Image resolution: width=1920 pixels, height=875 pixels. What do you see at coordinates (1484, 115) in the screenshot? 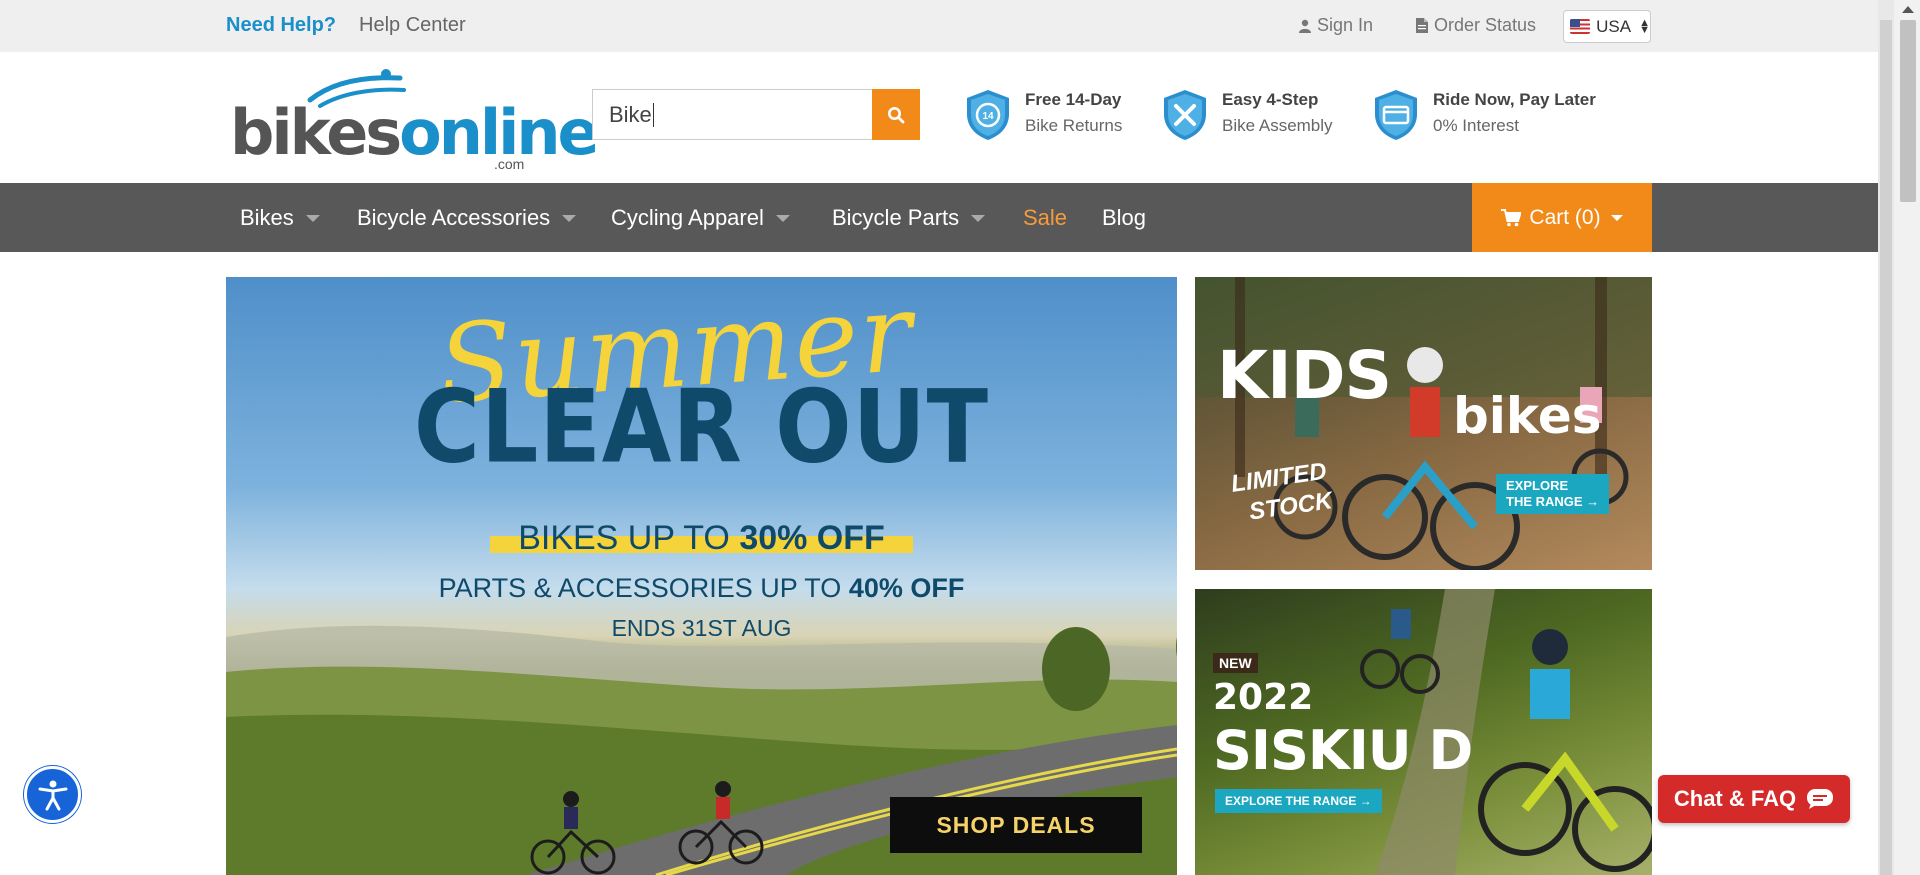
I see `usp-pay-later: Ride Now, Pay Later 0% Interest` at bounding box center [1484, 115].